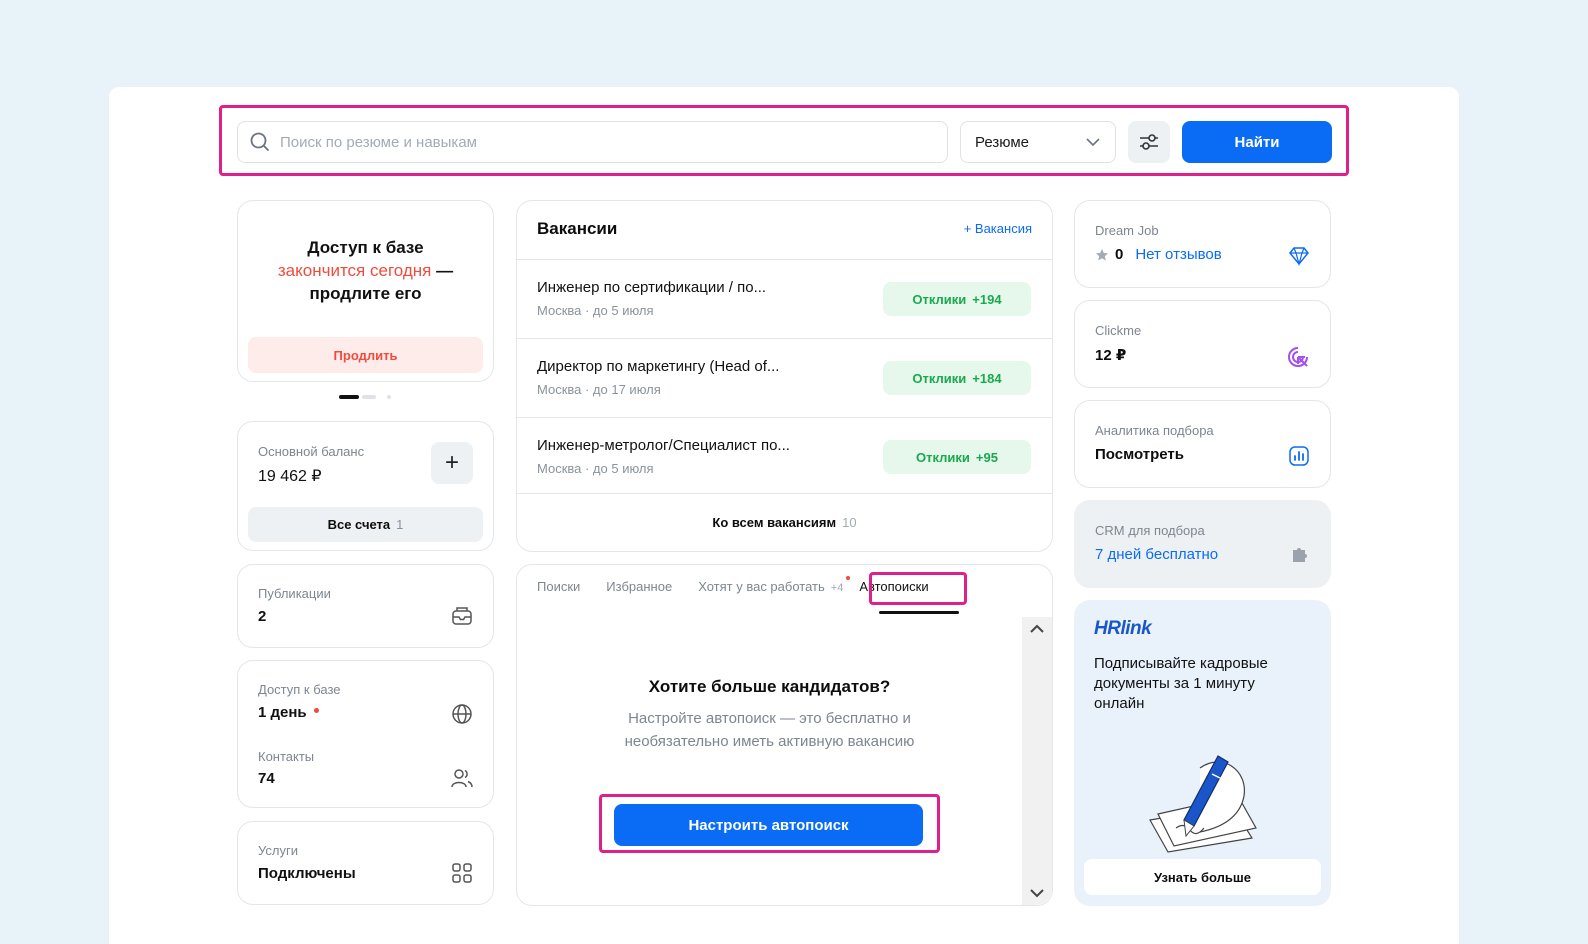 This screenshot has height=944, width=1588. Describe the element at coordinates (957, 299) in the screenshot. I see `responses-badge: Отклики +194` at that location.